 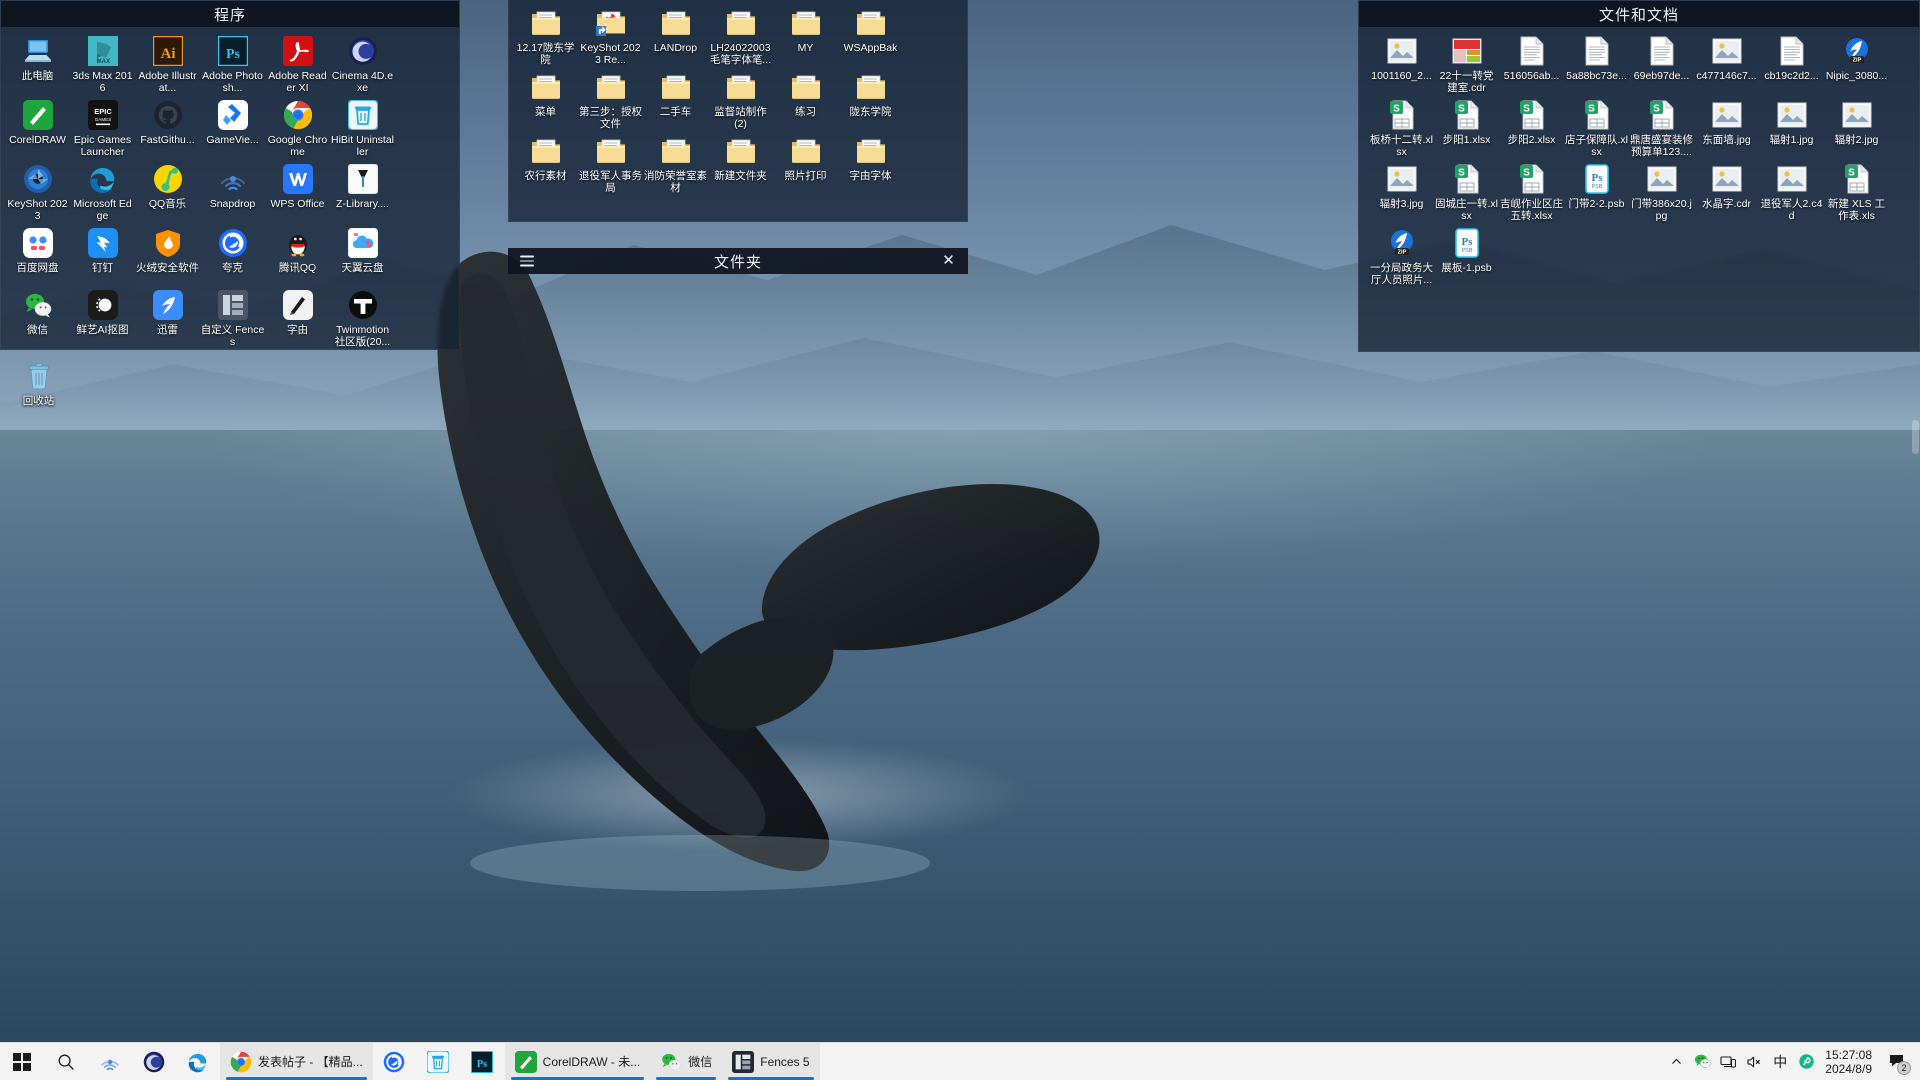 What do you see at coordinates (37, 256) in the screenshot?
I see `fence-item: 百度网盘` at bounding box center [37, 256].